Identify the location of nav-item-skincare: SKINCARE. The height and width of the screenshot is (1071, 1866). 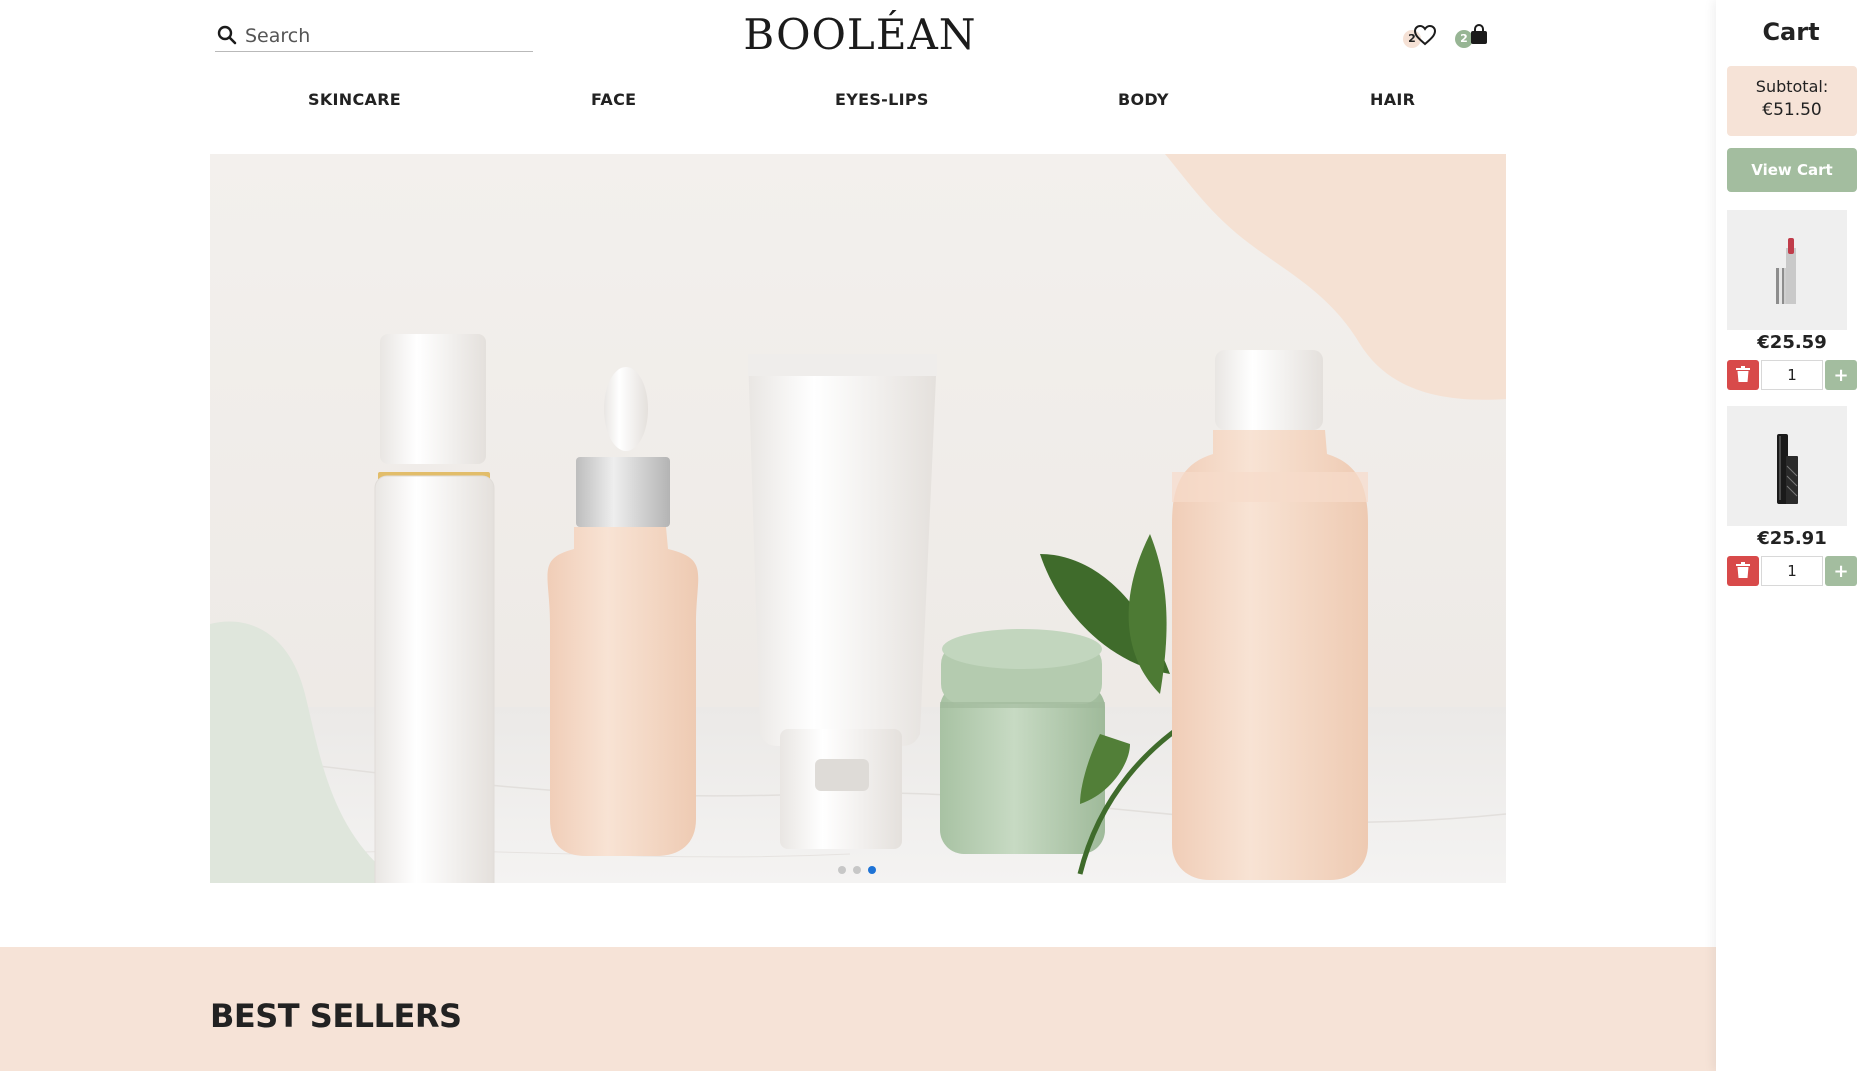
(354, 99).